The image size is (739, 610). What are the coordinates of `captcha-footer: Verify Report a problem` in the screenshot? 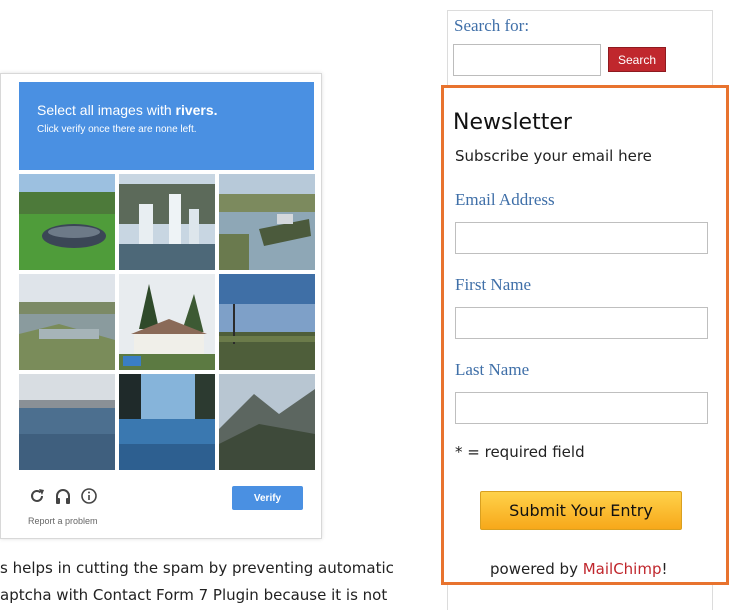 It's located at (161, 504).